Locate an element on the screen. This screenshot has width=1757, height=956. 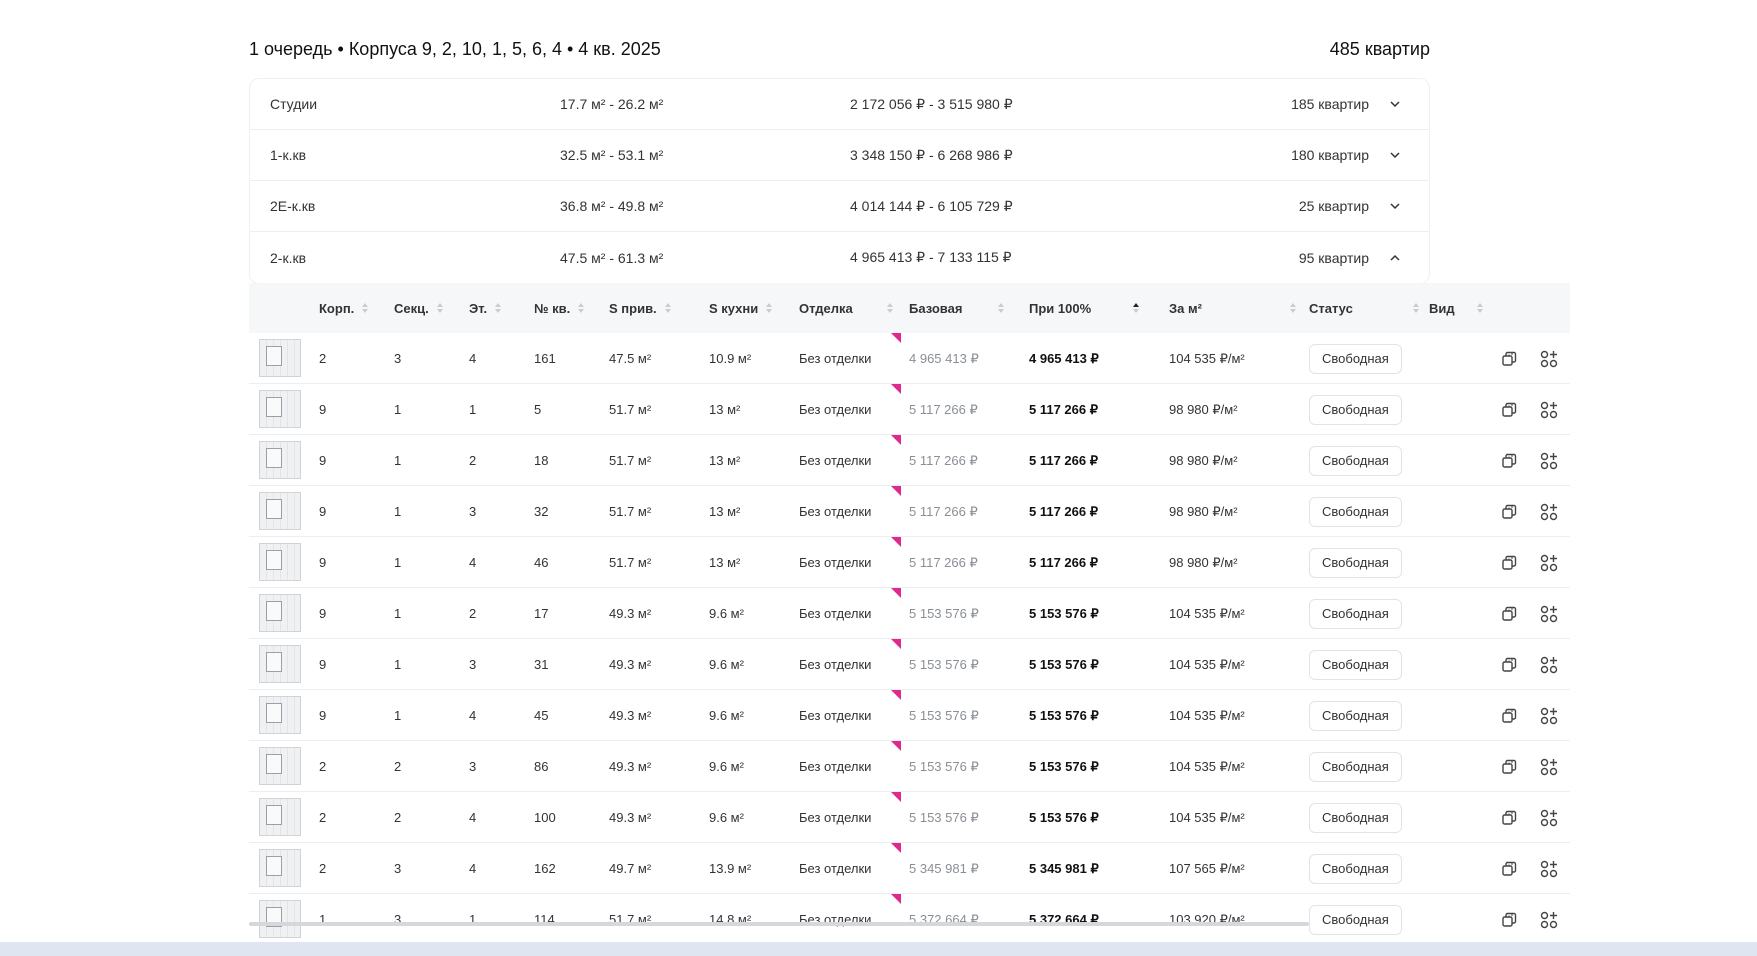
col-finish: Отделка is located at coordinates (846, 308).